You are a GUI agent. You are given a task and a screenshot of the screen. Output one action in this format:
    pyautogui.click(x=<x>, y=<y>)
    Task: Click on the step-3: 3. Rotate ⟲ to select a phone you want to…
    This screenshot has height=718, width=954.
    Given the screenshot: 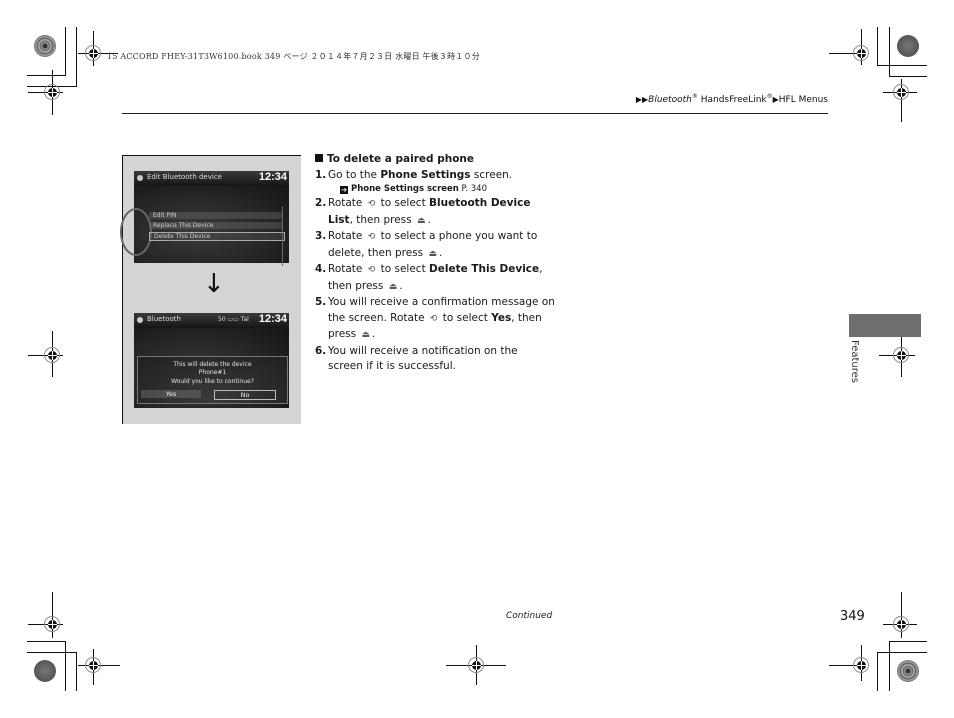 What is the action you would take?
    pyautogui.click(x=435, y=245)
    